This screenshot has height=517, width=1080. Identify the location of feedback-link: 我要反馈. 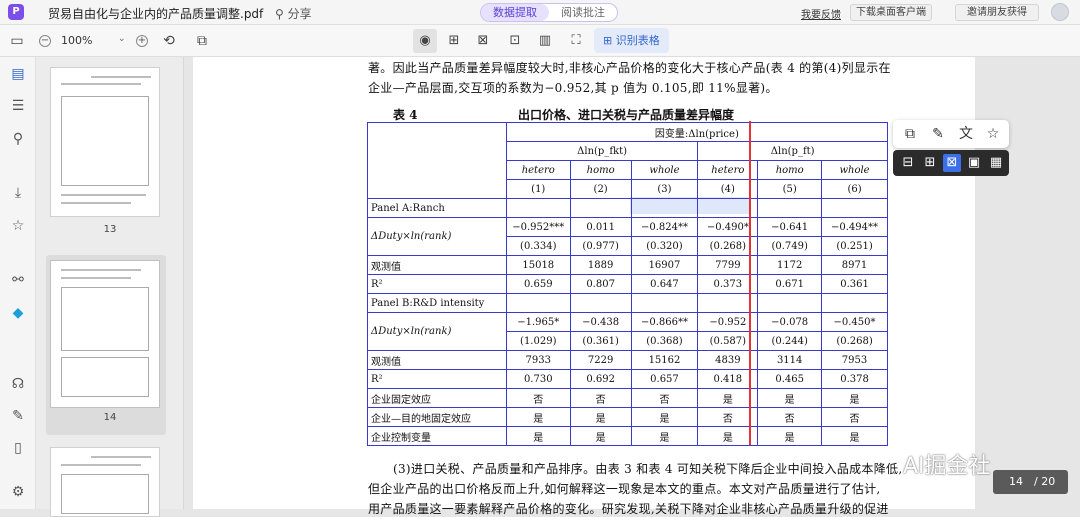
(821, 13).